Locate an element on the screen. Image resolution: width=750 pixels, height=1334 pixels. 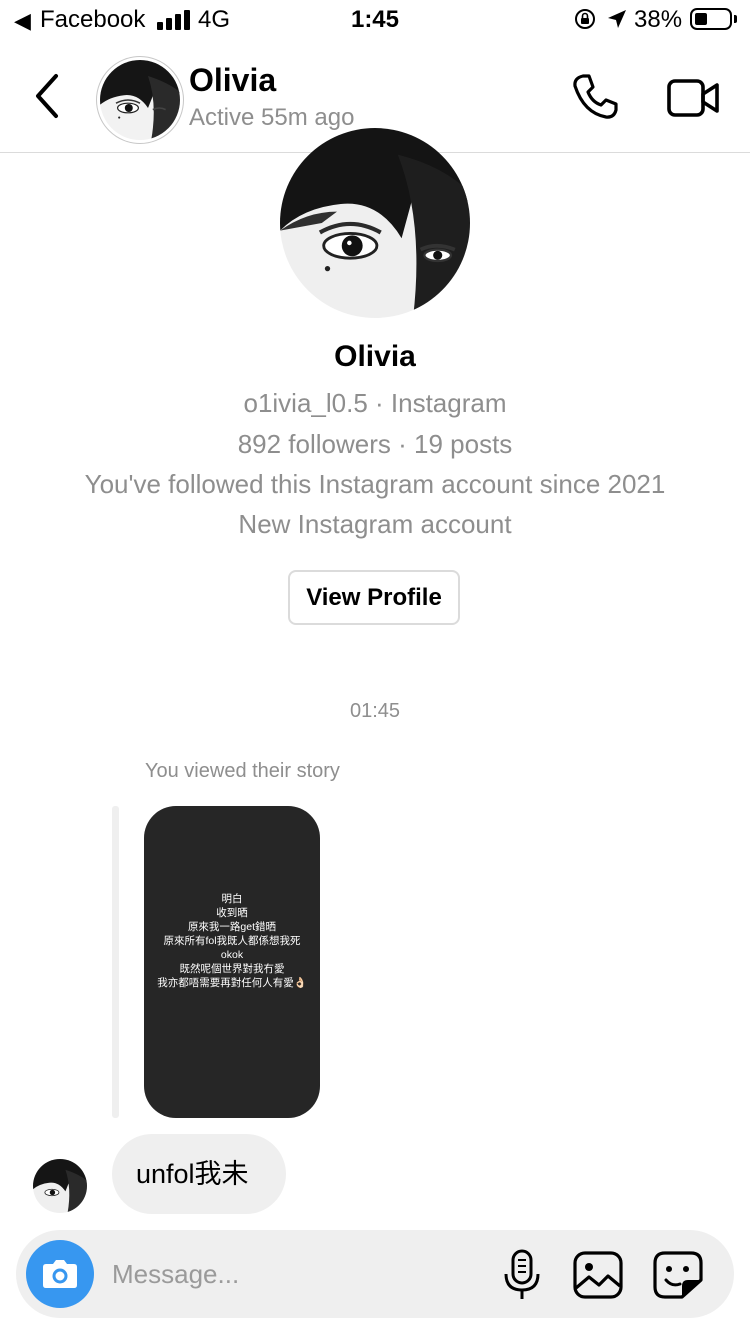
header-avatar is located at coordinates (140, 100).